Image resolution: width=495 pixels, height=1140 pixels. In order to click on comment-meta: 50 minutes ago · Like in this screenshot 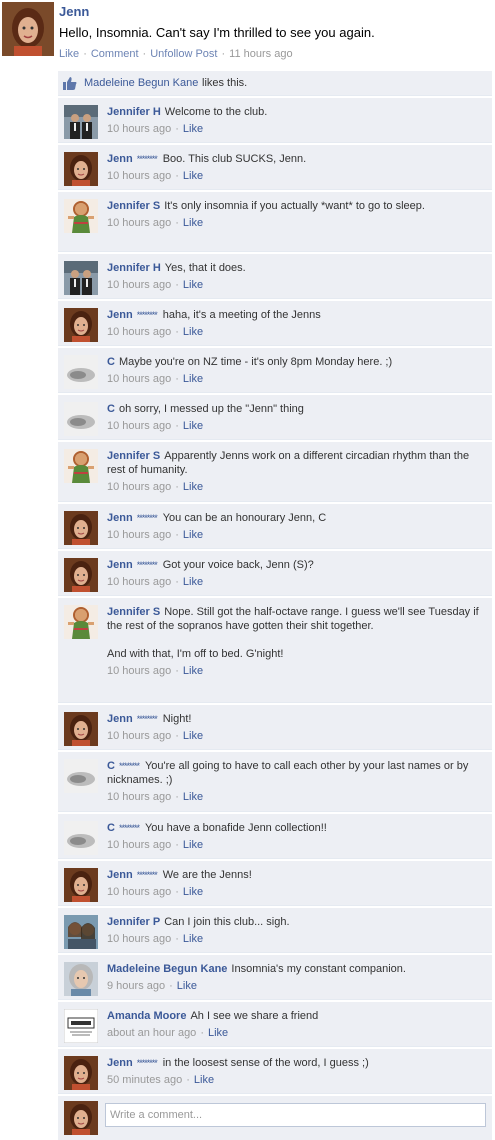, I will do `click(295, 1080)`.